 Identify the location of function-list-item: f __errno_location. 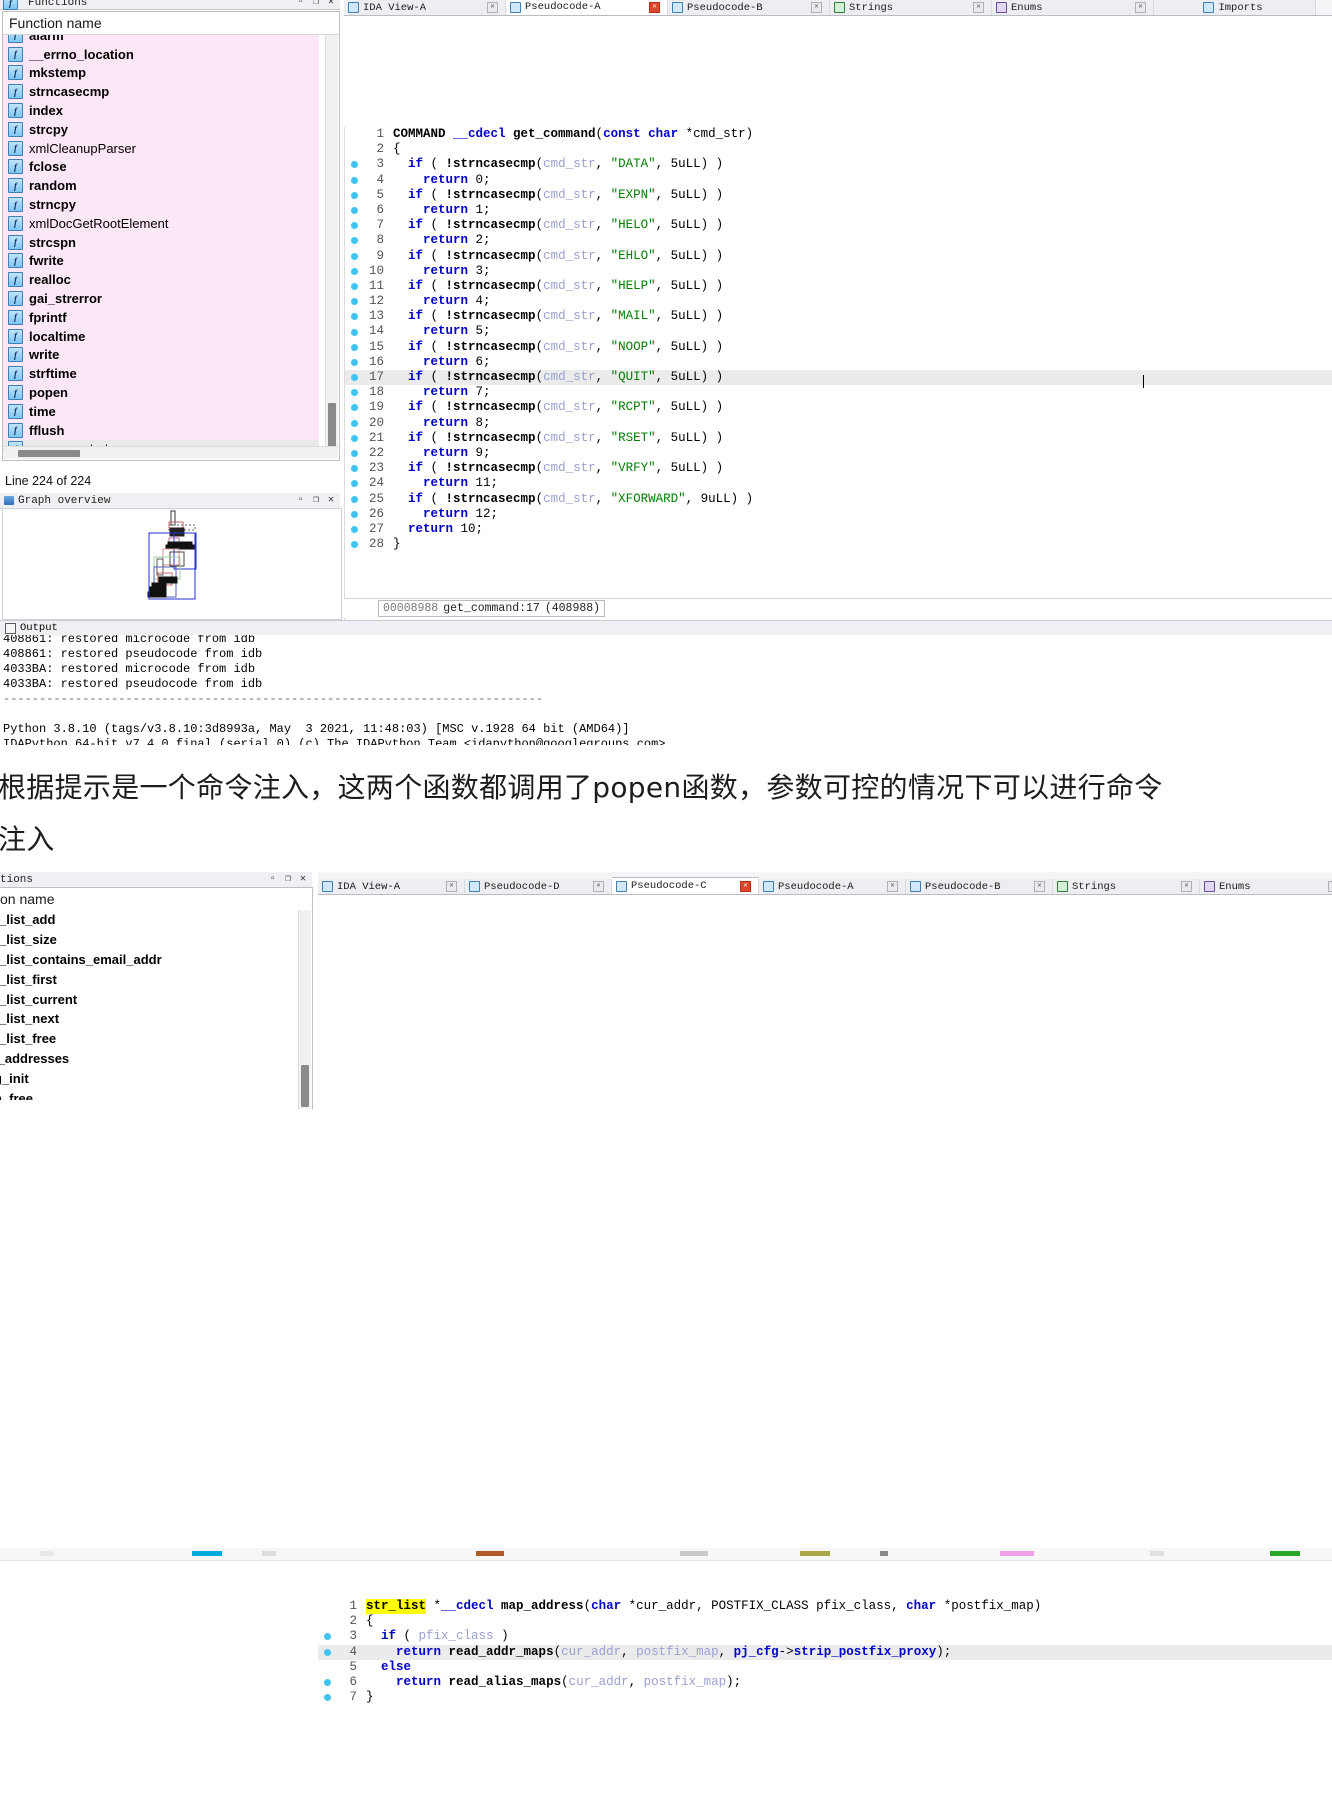
(161, 54).